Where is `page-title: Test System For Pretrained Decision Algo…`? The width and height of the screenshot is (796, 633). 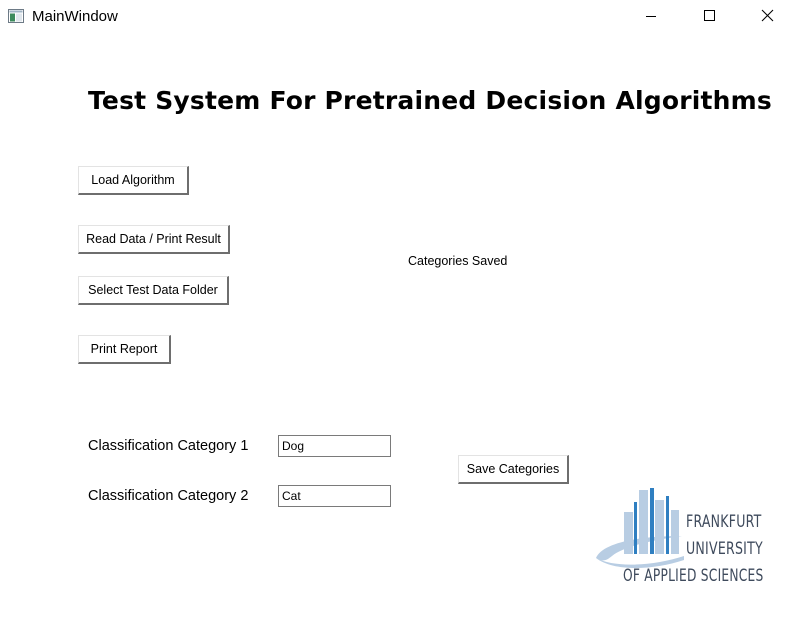 page-title: Test System For Pretrained Decision Algo… is located at coordinates (430, 100).